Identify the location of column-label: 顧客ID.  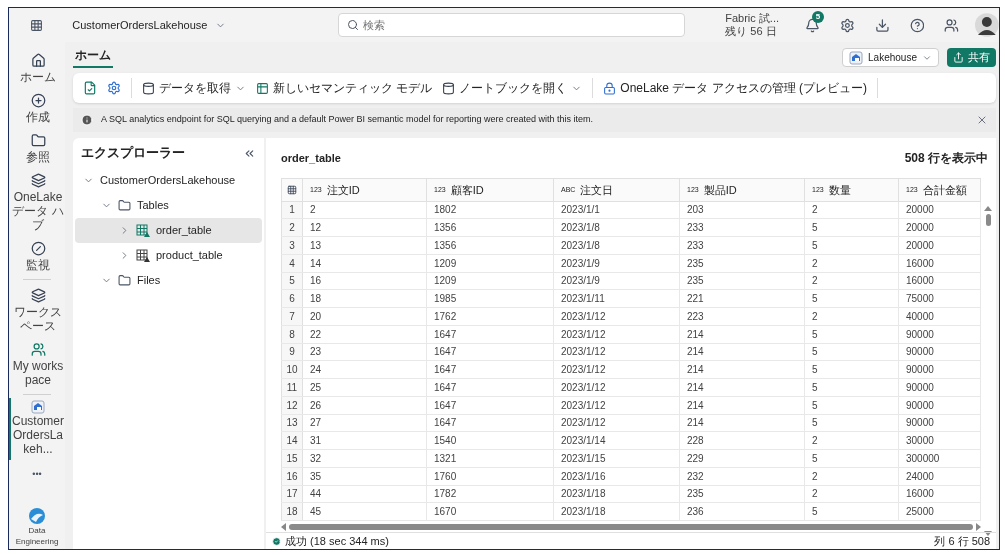
(467, 190).